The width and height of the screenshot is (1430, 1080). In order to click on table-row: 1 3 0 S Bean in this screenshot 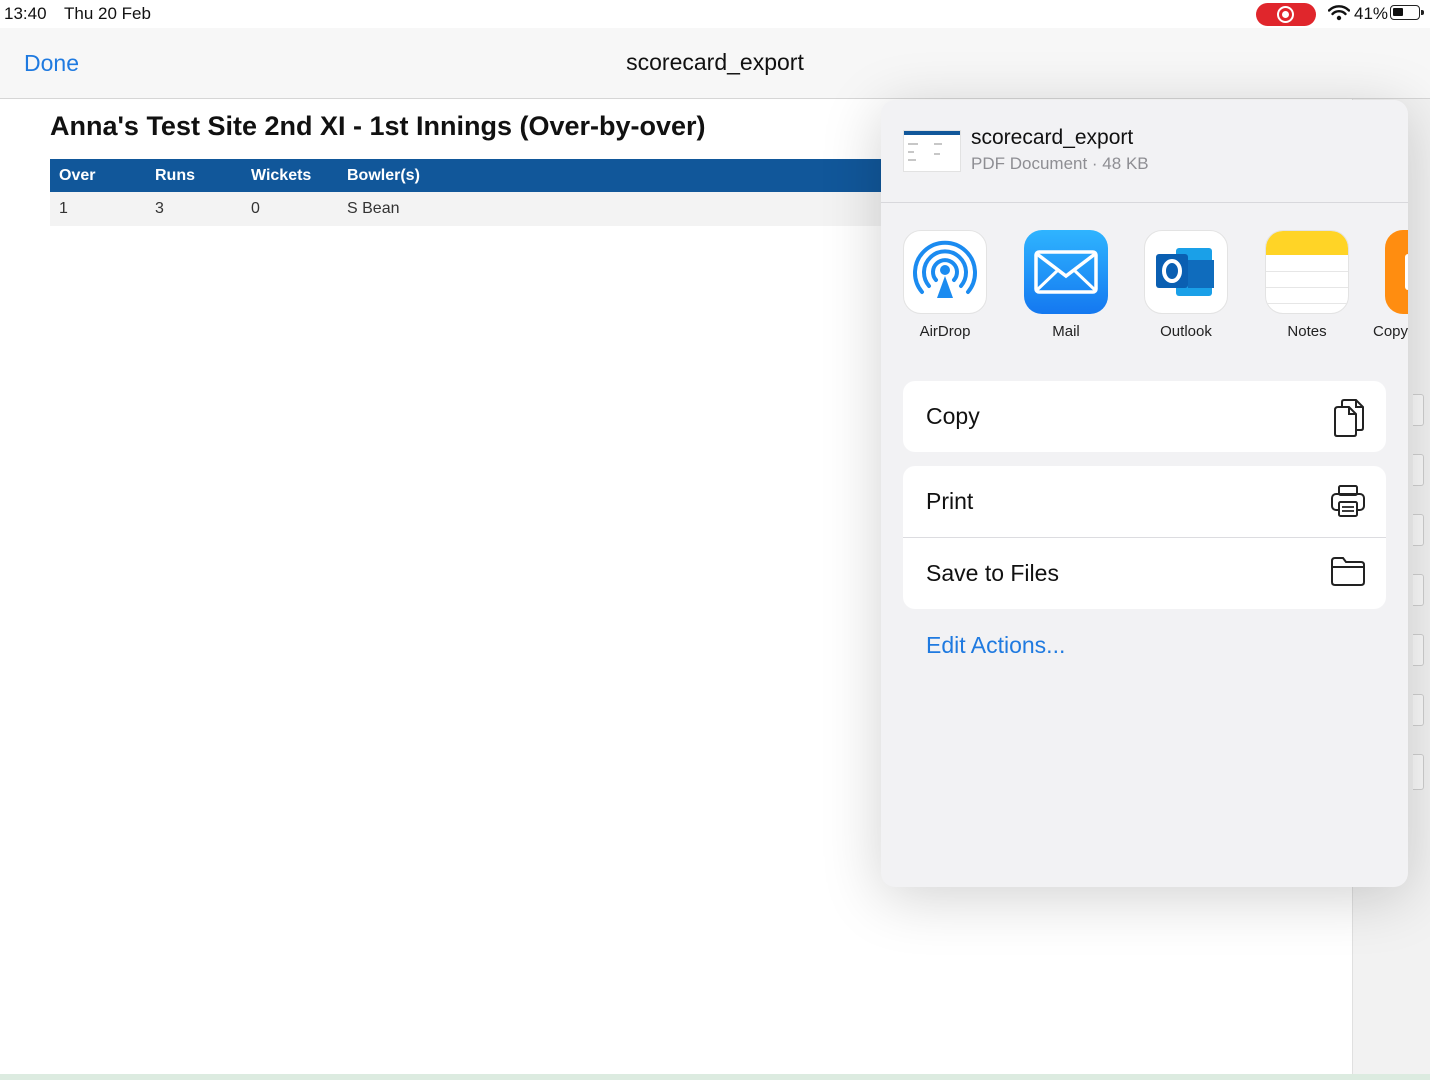, I will do `click(465, 209)`.